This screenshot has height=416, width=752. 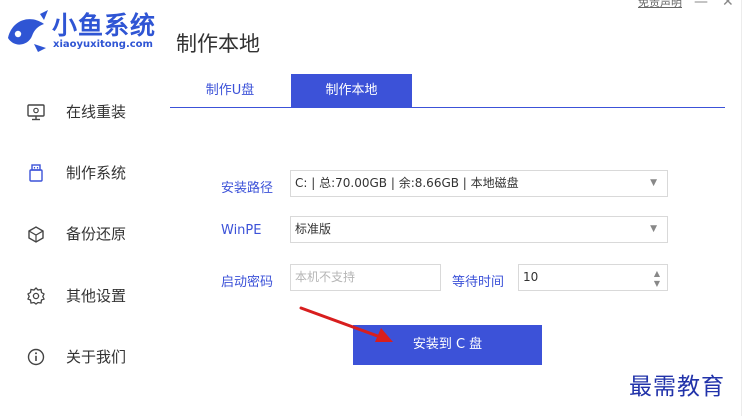 What do you see at coordinates (346, 324) in the screenshot?
I see `red-arrow-annotation` at bounding box center [346, 324].